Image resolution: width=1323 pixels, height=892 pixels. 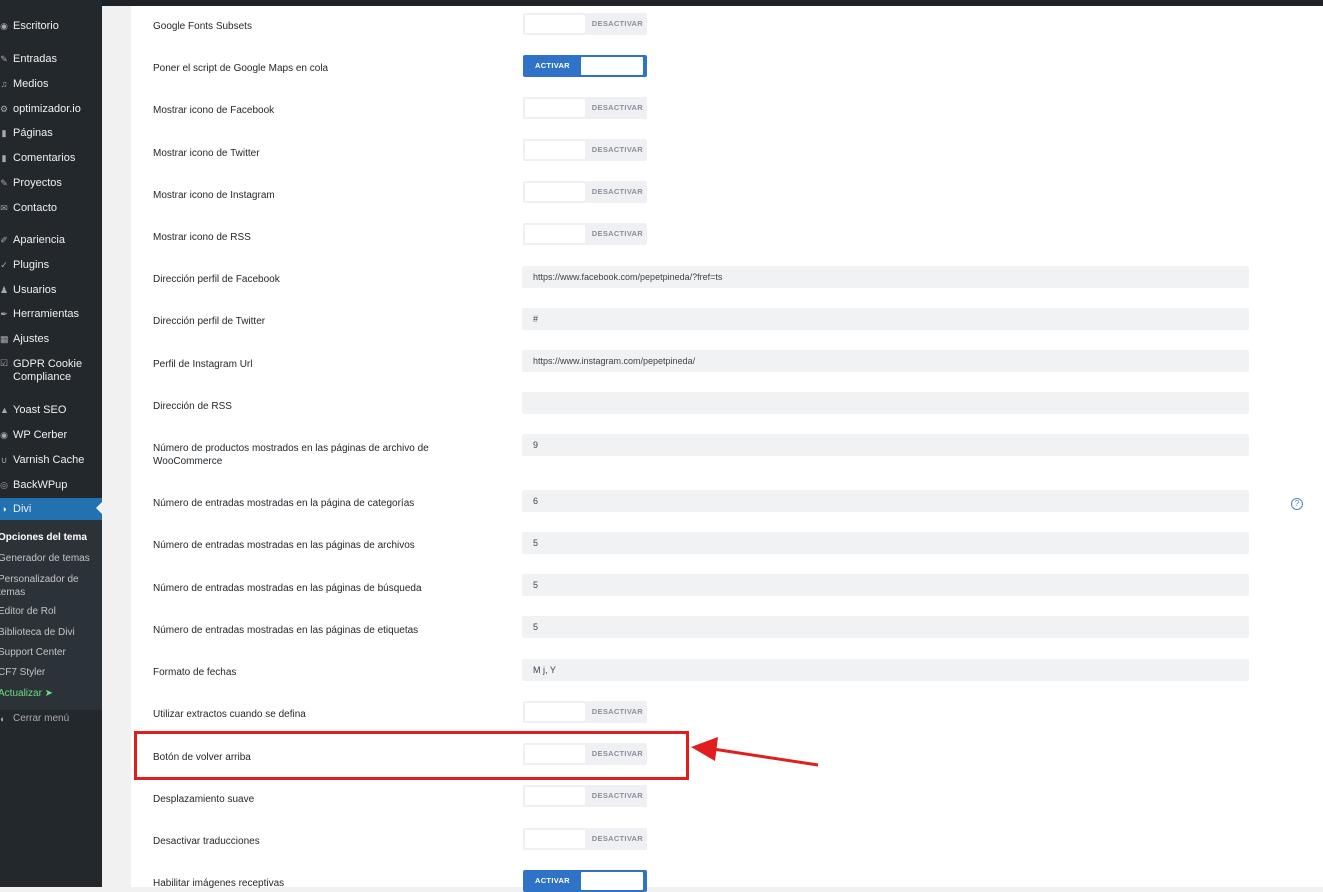 What do you see at coordinates (51, 314) in the screenshot?
I see `sidebar-item-herramientas: ✒ Herramientas` at bounding box center [51, 314].